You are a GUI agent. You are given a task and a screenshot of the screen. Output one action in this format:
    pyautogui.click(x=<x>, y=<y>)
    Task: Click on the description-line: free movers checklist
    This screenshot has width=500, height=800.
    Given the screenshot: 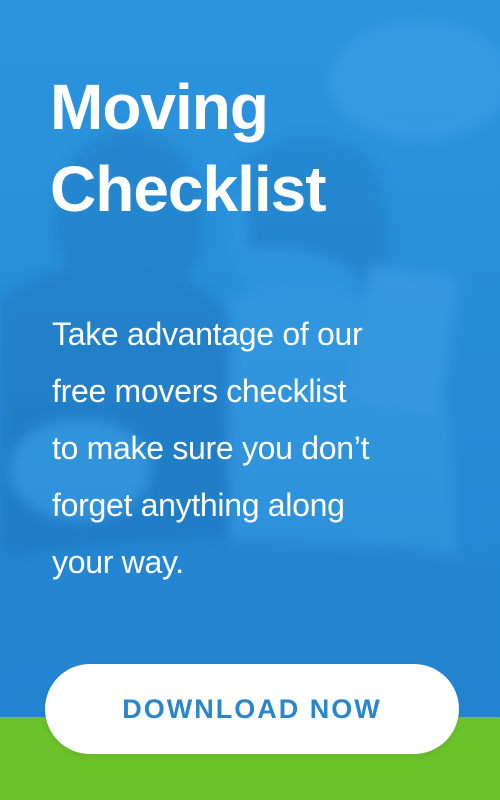 What is the action you would take?
    pyautogui.click(x=199, y=391)
    